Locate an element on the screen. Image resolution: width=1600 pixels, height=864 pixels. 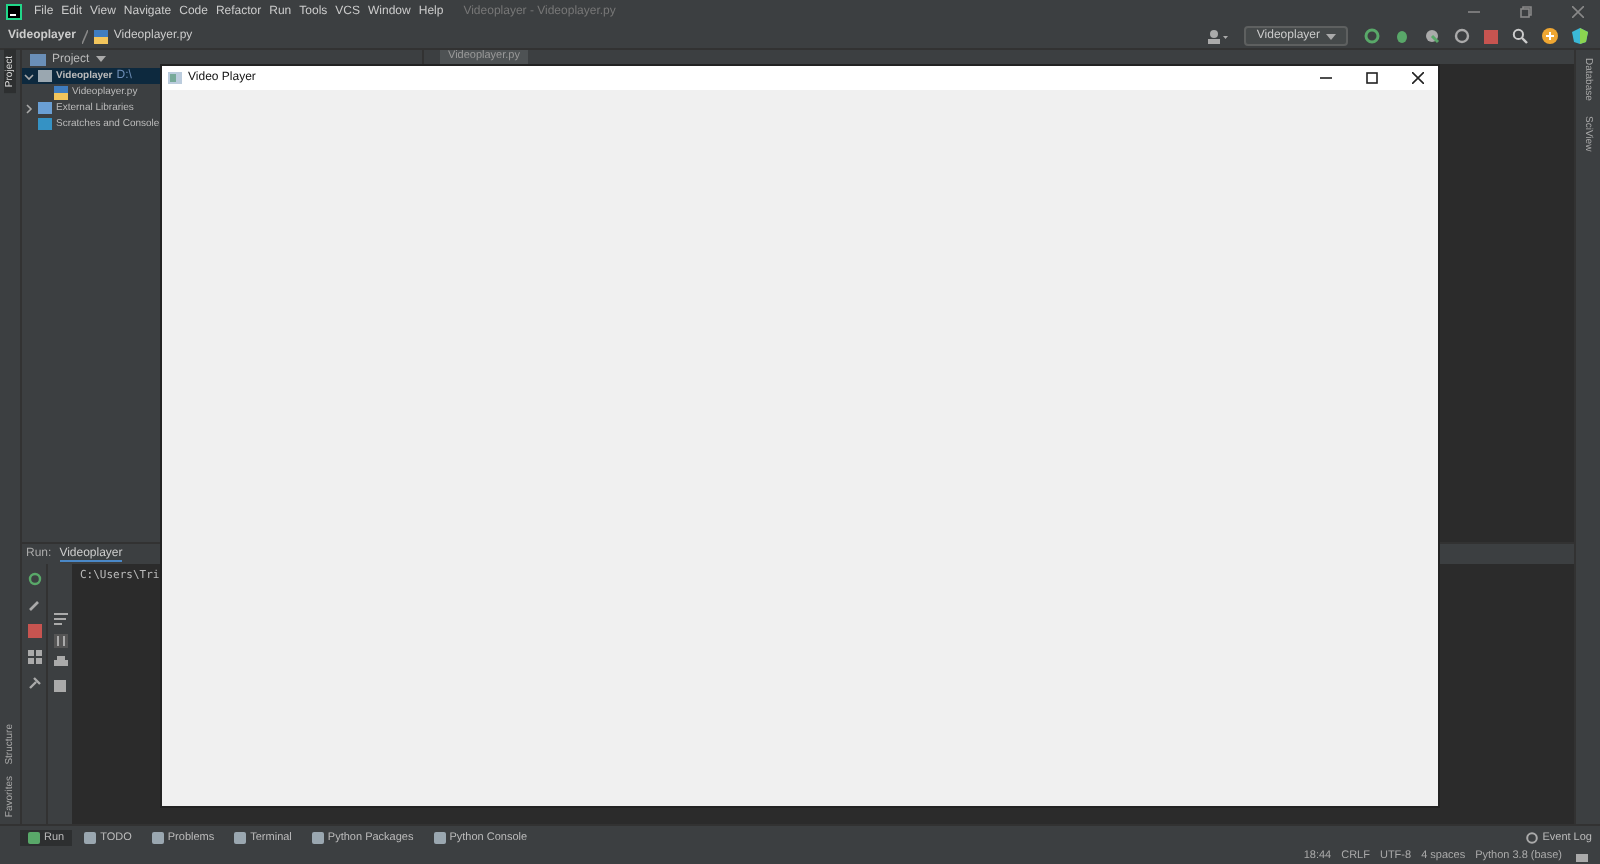
user-icon is located at coordinates (1218, 36).